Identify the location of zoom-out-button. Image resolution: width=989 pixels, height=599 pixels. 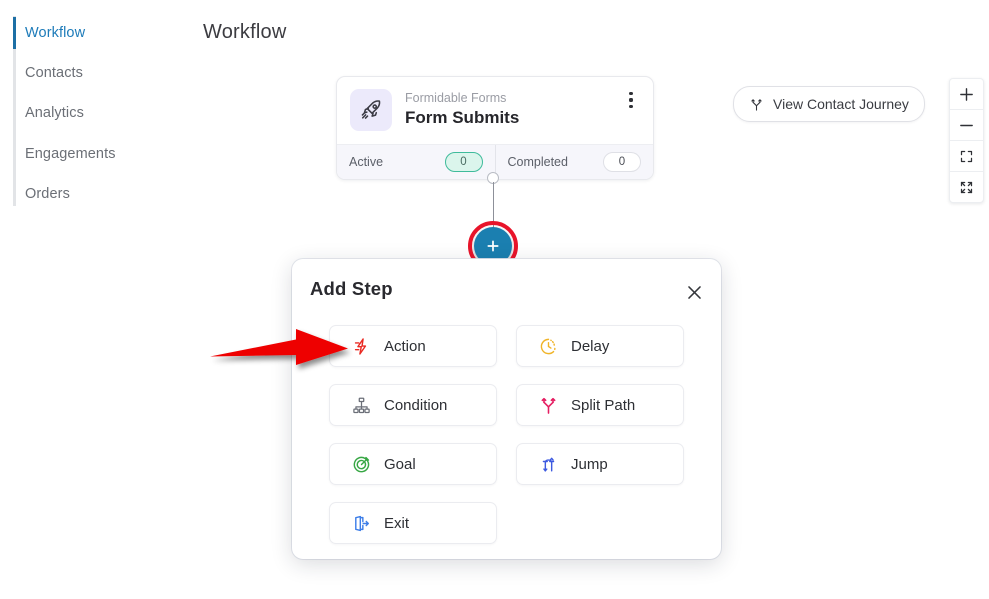
(966, 124).